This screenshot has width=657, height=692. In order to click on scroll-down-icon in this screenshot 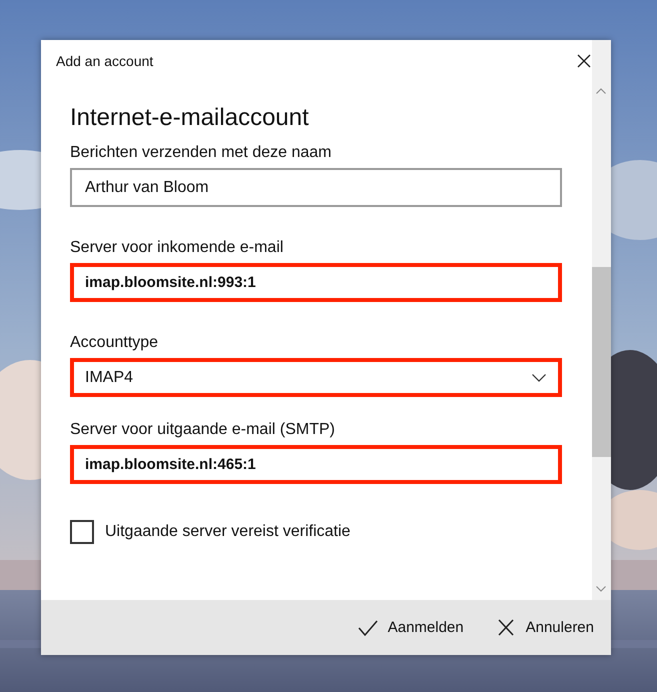, I will do `click(601, 589)`.